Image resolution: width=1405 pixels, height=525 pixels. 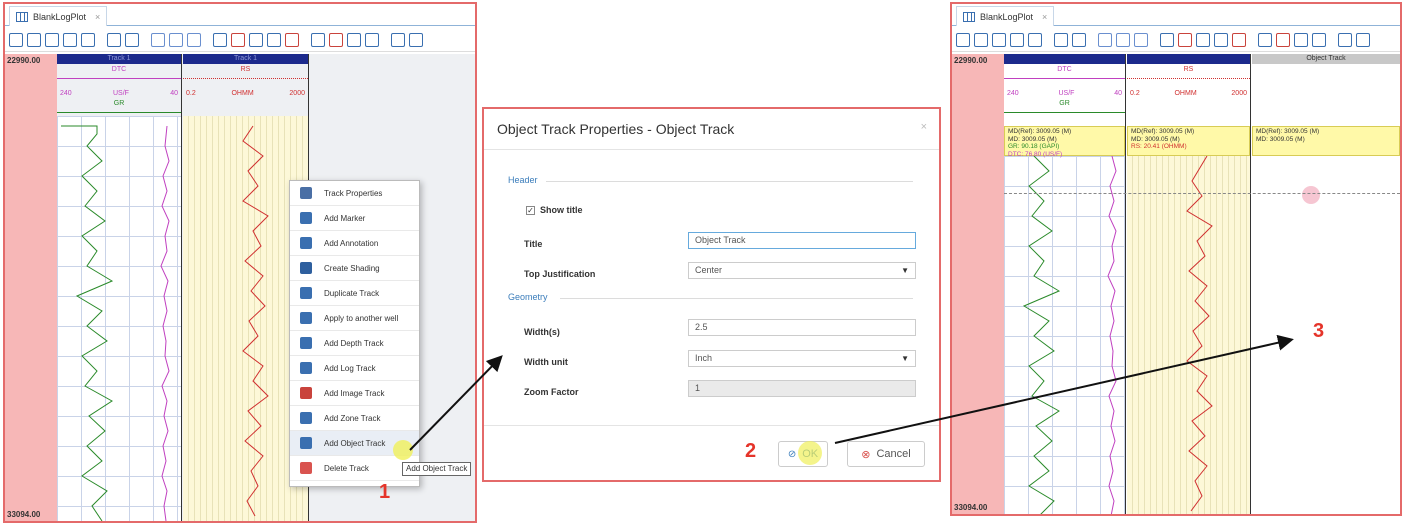 What do you see at coordinates (792, 454) in the screenshot?
I see `check-circle-icon: ⊘` at bounding box center [792, 454].